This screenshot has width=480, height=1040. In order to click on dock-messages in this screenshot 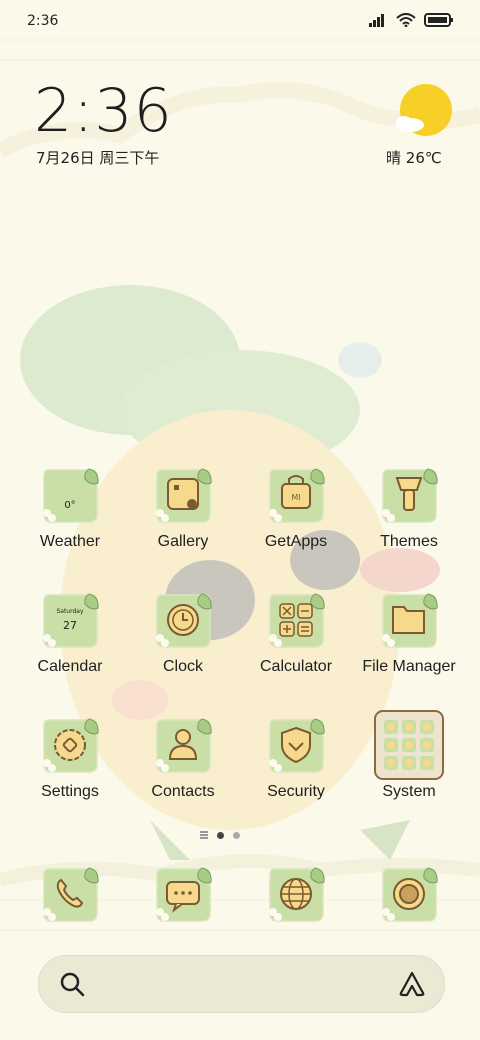, I will do `click(183, 894)`.